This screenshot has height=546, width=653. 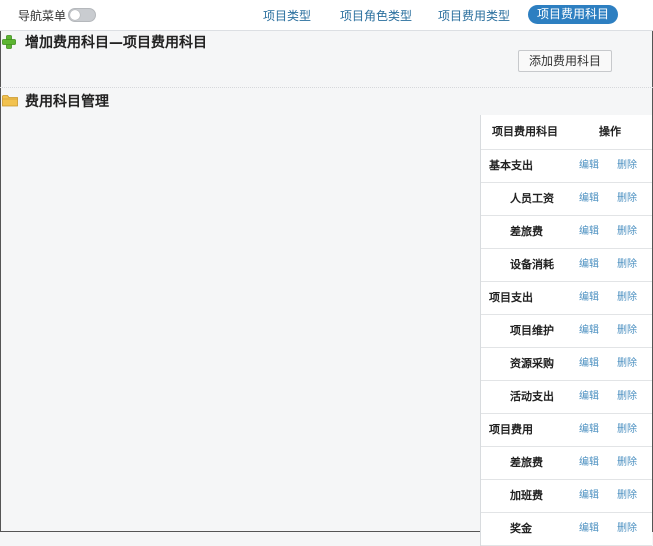 I want to click on subject-child-name: 资源采购, so click(x=532, y=363).